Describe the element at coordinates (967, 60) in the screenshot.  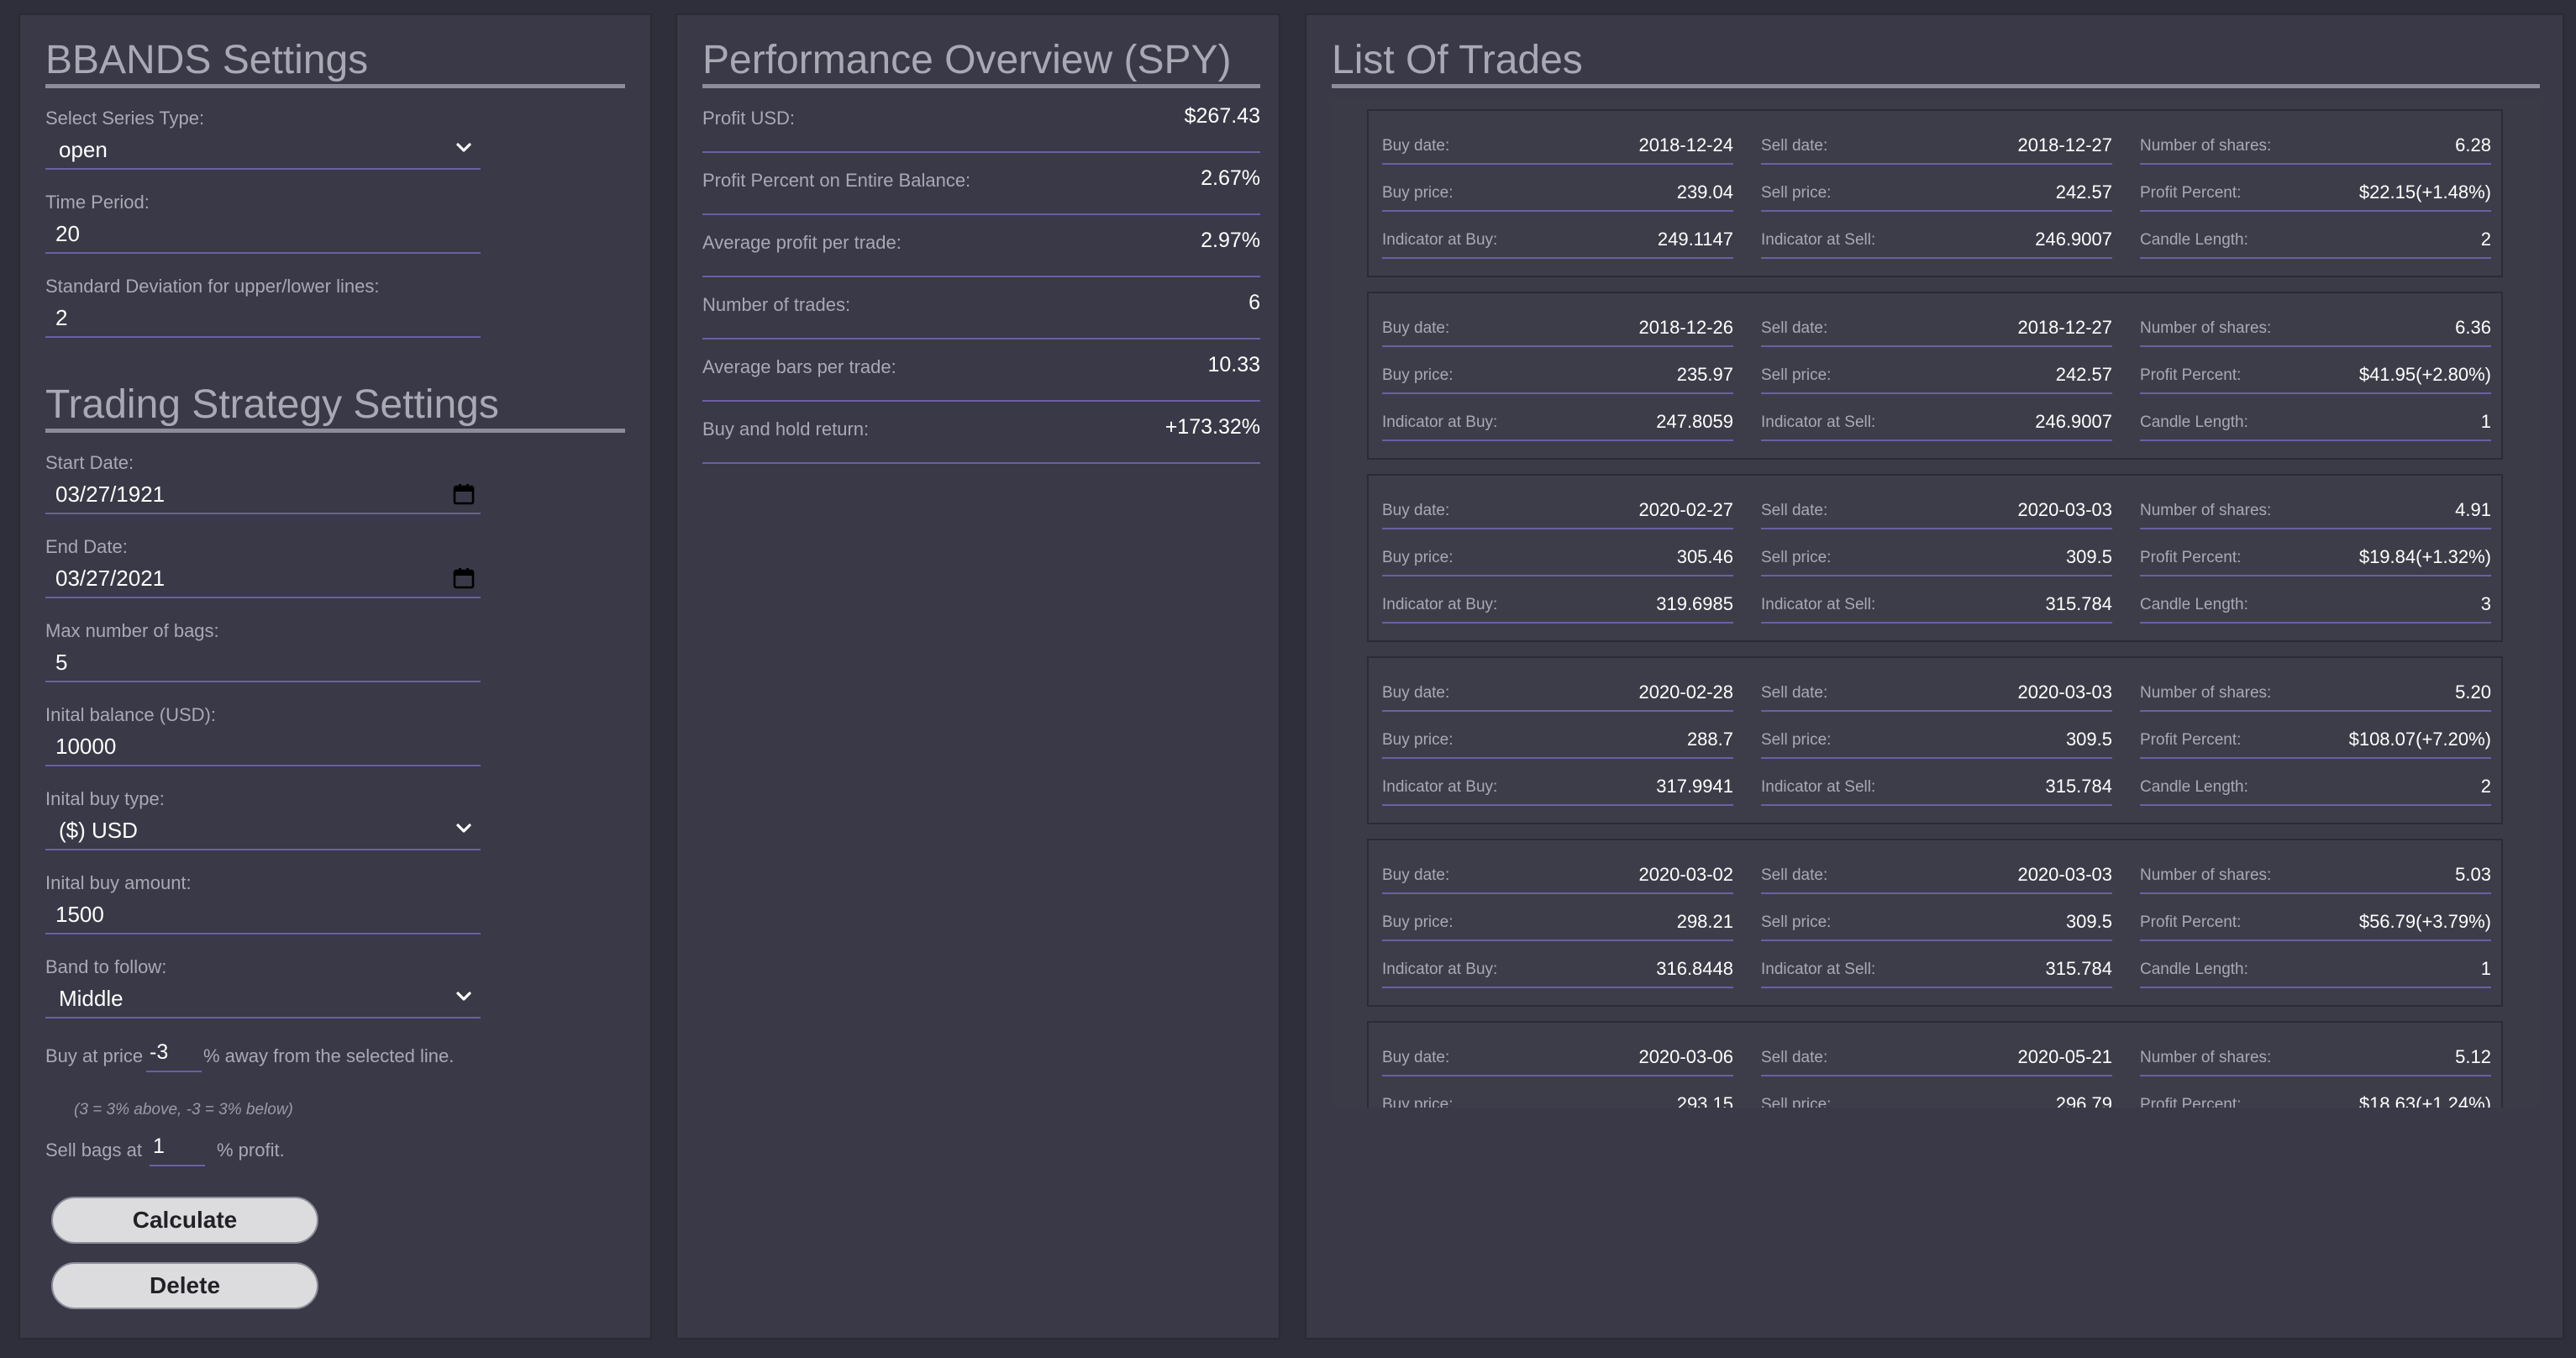
I see `performance-title: Performance Overview (SPY)` at that location.